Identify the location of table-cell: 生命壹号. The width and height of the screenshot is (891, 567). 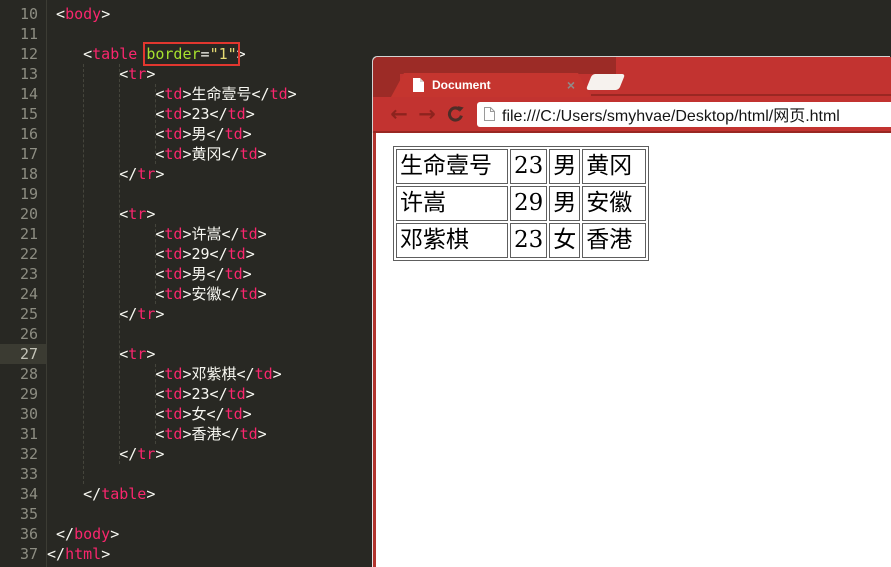
(452, 166).